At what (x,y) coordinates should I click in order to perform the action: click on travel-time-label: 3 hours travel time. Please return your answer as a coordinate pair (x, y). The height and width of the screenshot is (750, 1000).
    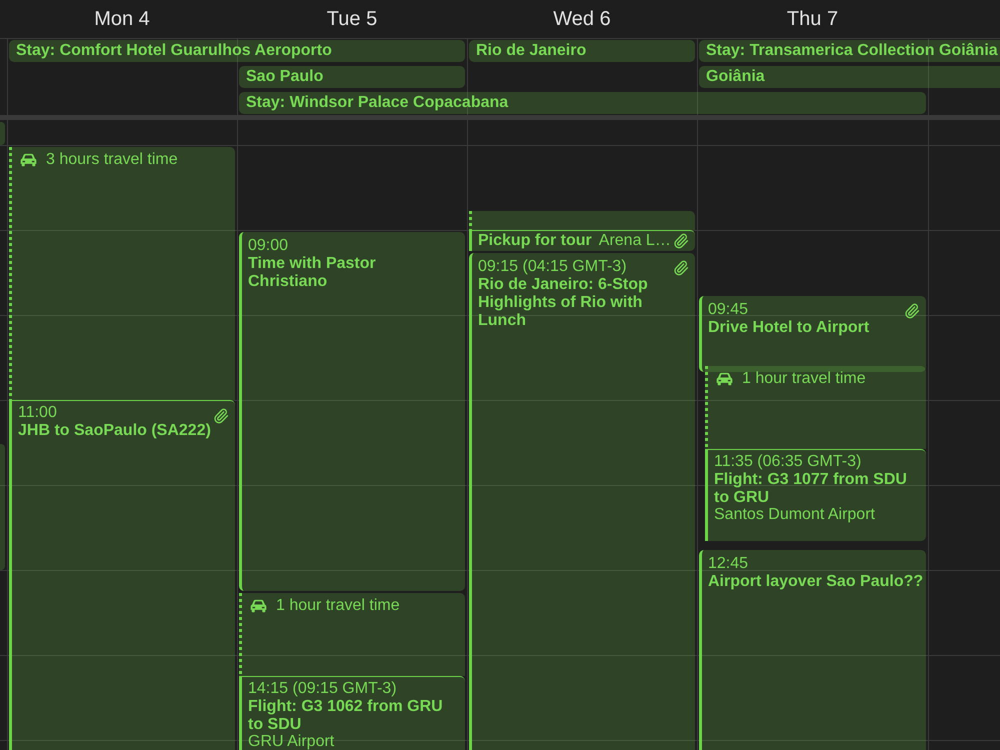
    Looking at the image, I should click on (112, 160).